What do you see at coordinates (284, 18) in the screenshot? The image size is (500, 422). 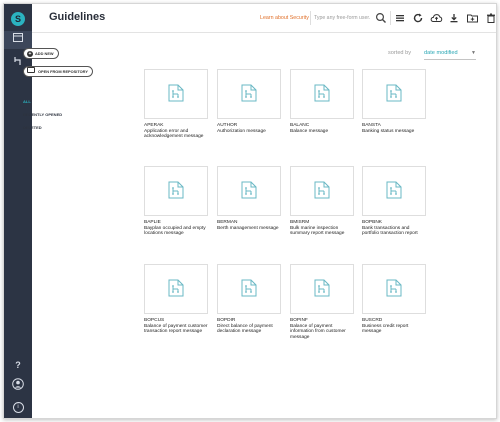 I see `learn-about-security-link: Learn about Security` at bounding box center [284, 18].